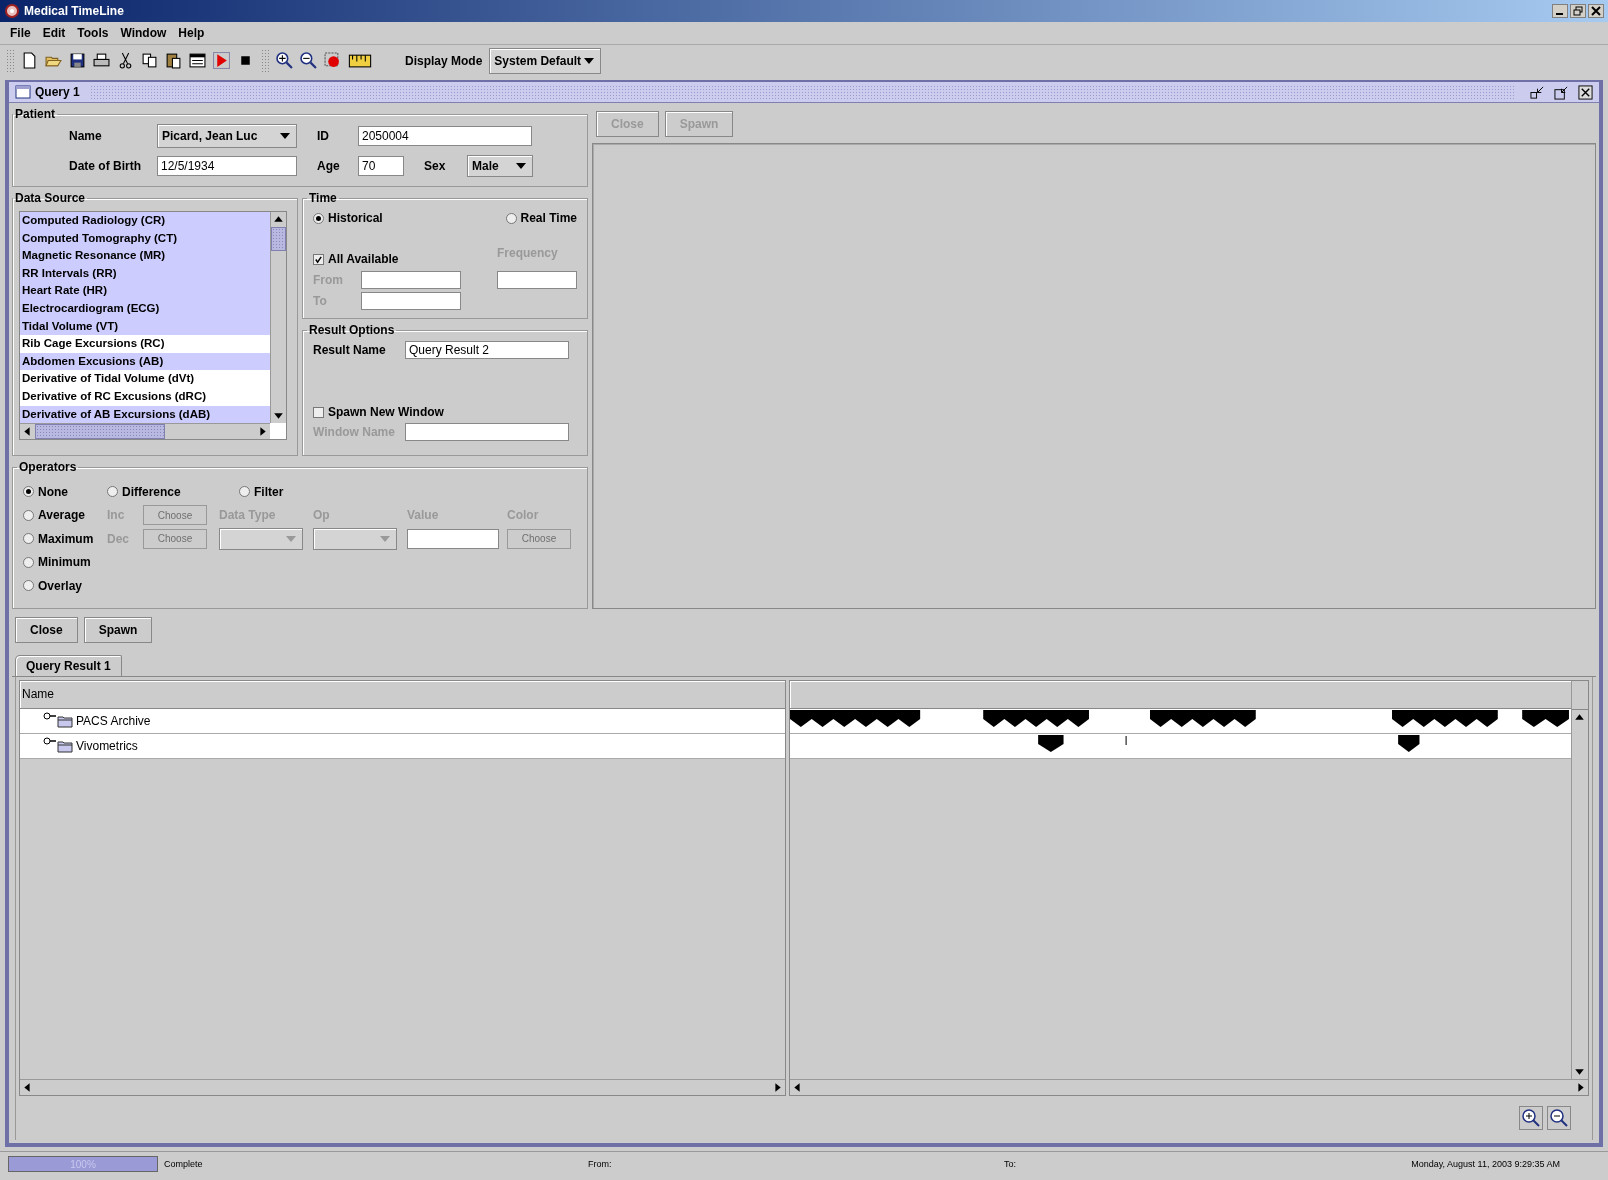  What do you see at coordinates (46, 630) in the screenshot?
I see `result-action-button: Close` at bounding box center [46, 630].